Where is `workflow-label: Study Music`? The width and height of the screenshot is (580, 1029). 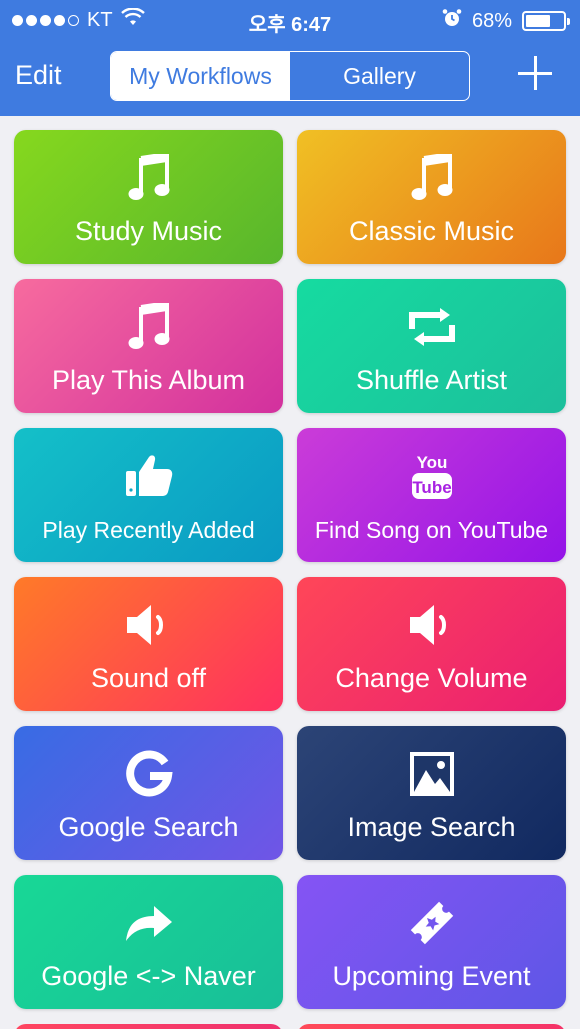 workflow-label: Study Music is located at coordinates (148, 231).